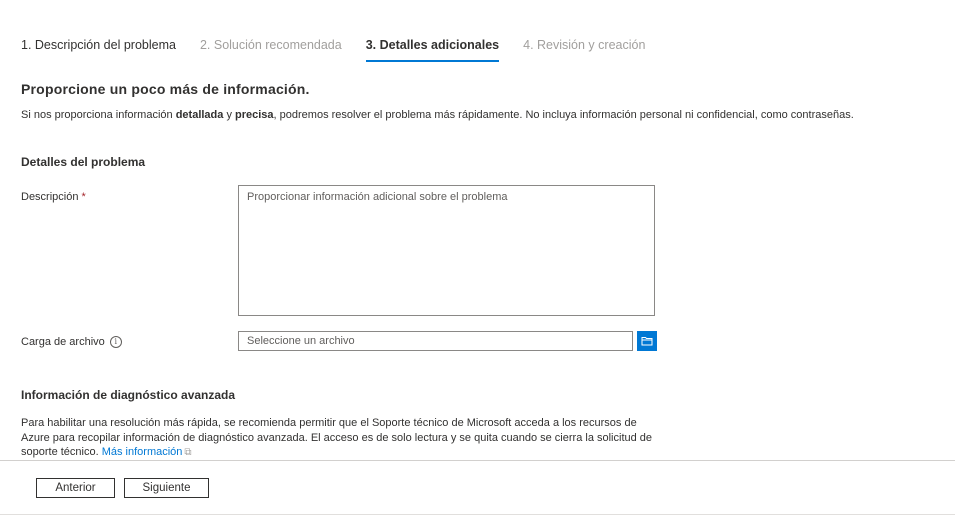  I want to click on intro-bold-detailed: detallada, so click(199, 115).